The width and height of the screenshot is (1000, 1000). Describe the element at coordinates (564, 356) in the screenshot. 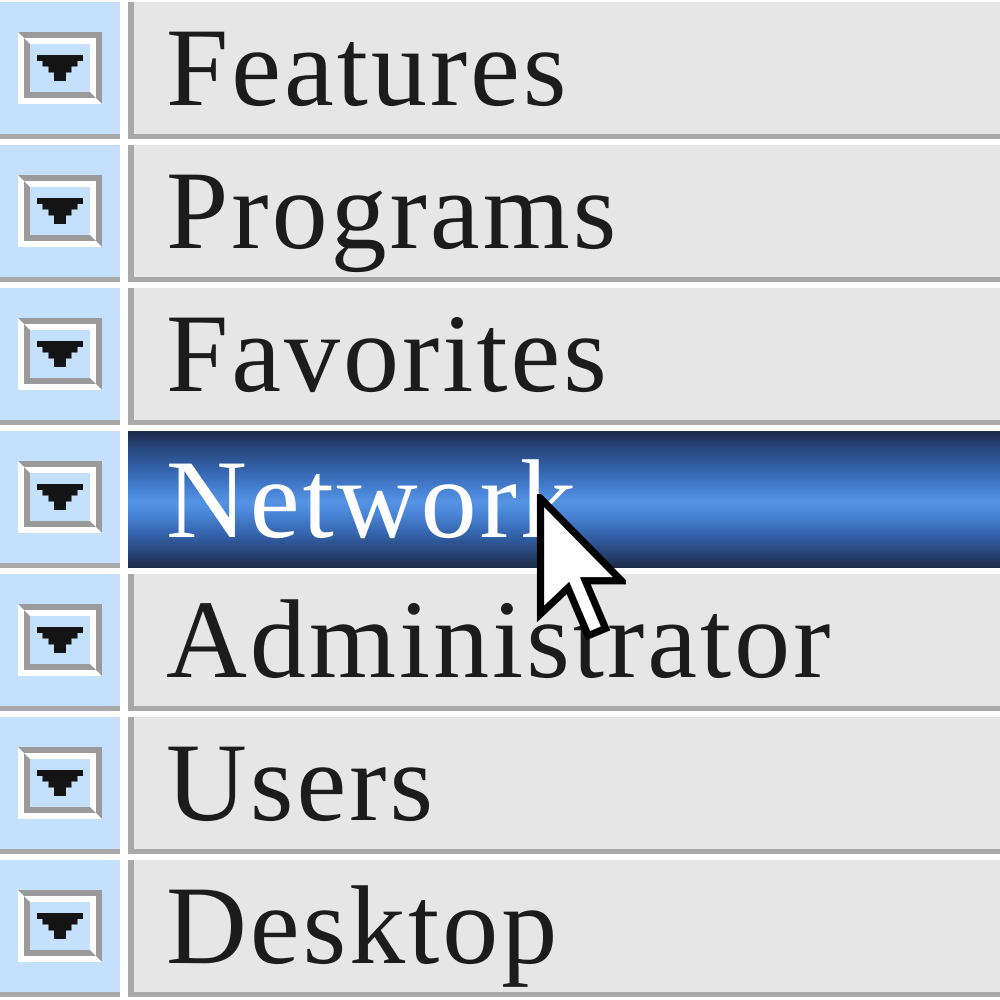

I see `menu-item: Favorites` at that location.